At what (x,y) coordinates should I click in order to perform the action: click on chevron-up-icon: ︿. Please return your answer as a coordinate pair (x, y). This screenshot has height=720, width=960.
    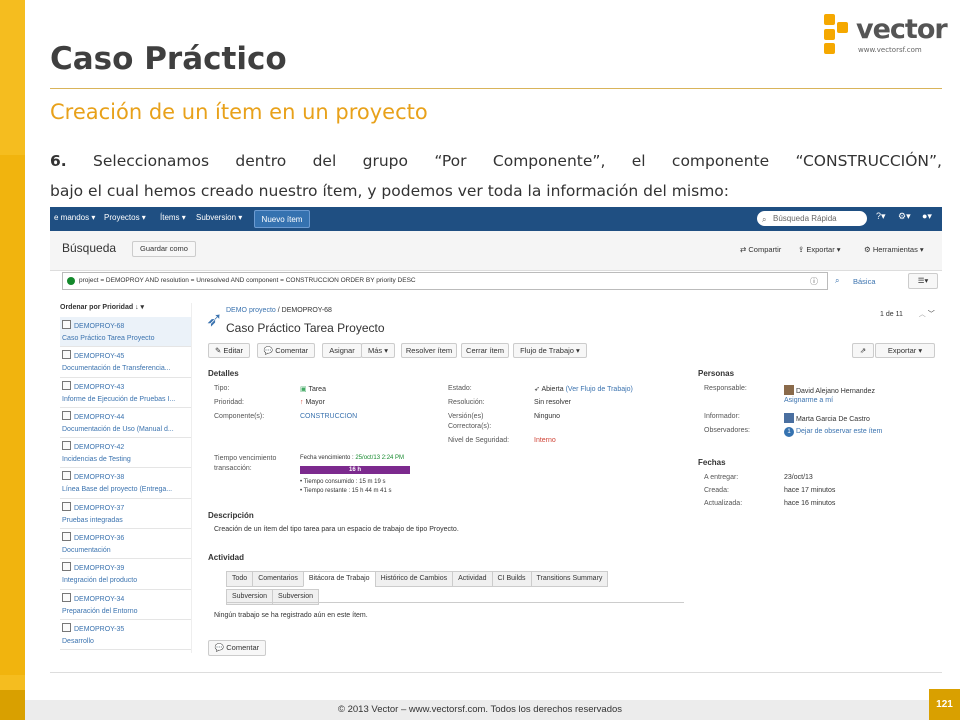
    Looking at the image, I should click on (922, 314).